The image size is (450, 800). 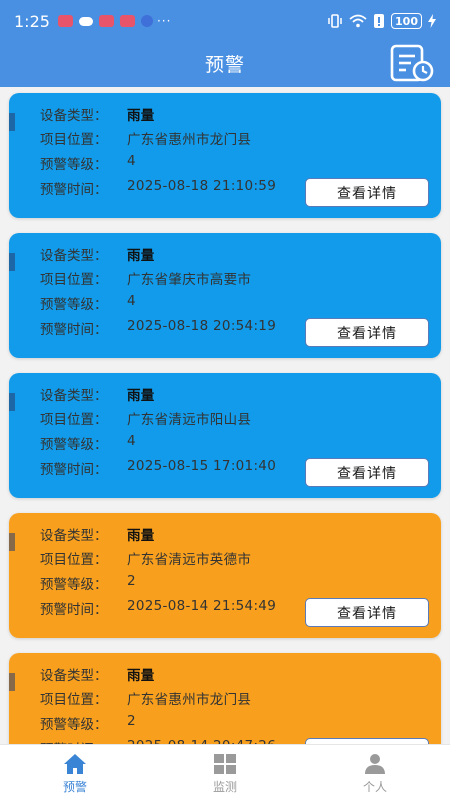 I want to click on warning-time-row: 预警时间： 2025-08-18 20:54:19, so click(x=158, y=328).